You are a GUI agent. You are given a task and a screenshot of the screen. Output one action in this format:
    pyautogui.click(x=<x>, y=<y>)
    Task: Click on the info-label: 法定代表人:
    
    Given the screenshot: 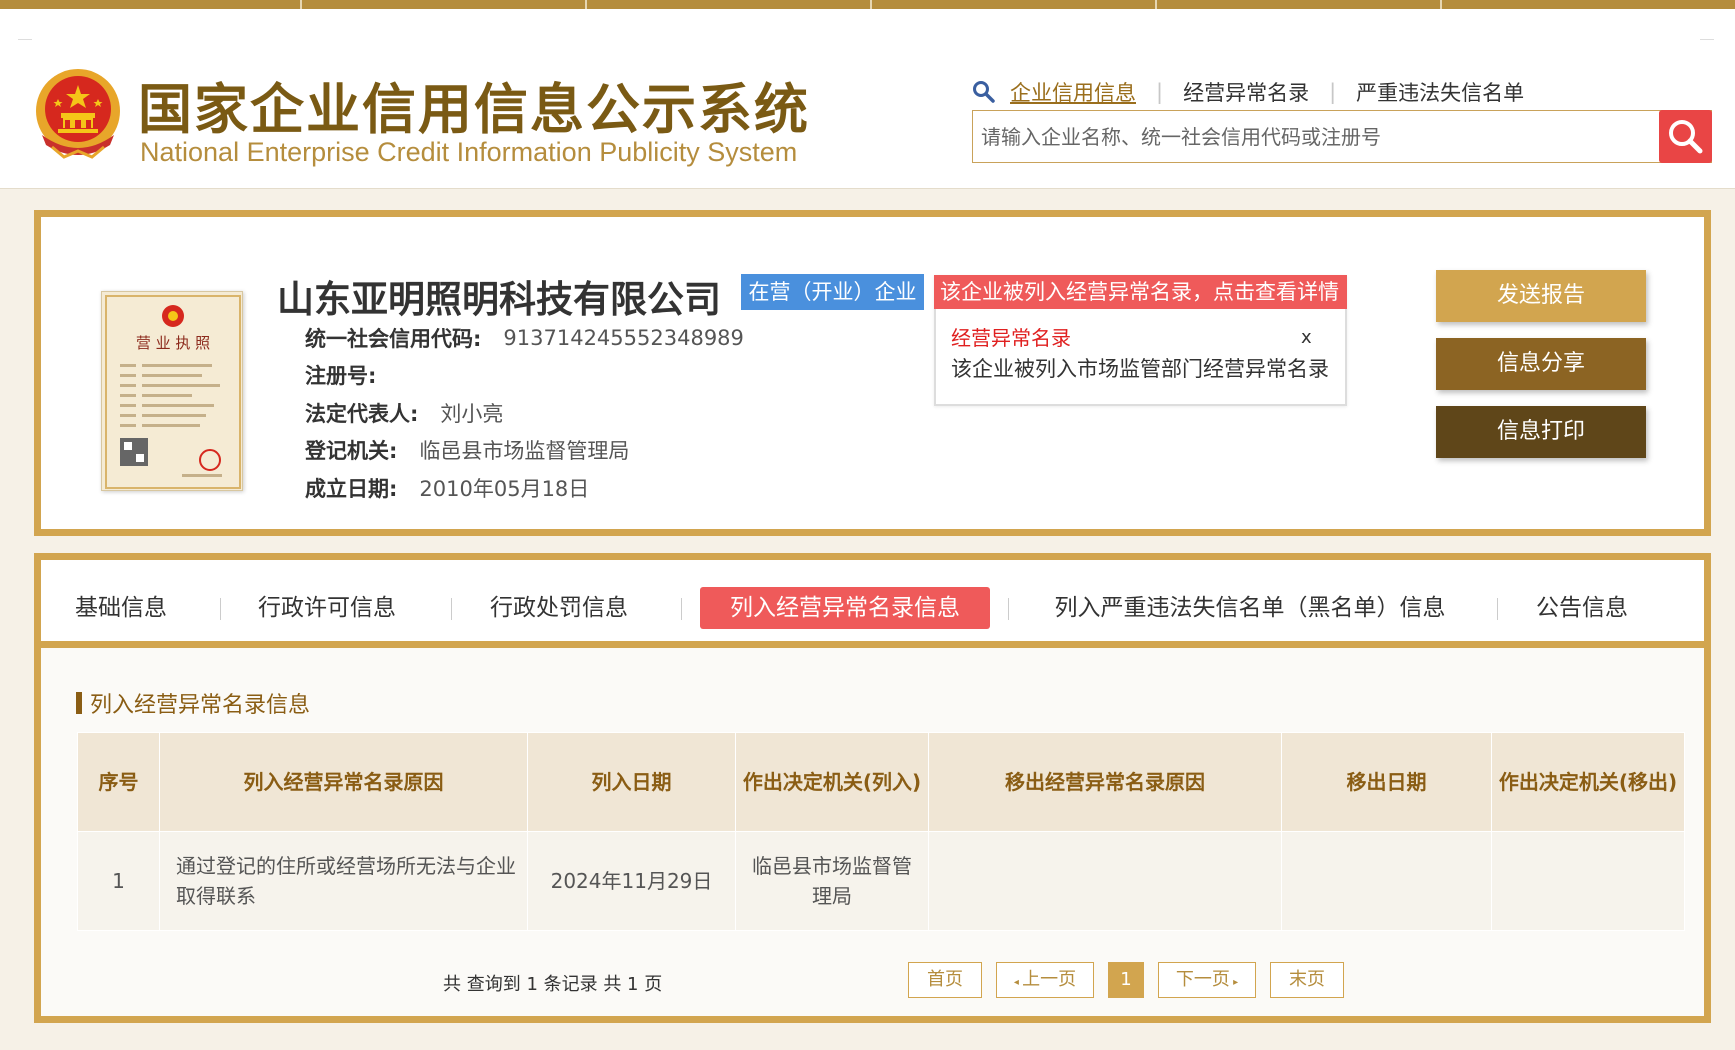 What is the action you would take?
    pyautogui.click(x=362, y=413)
    